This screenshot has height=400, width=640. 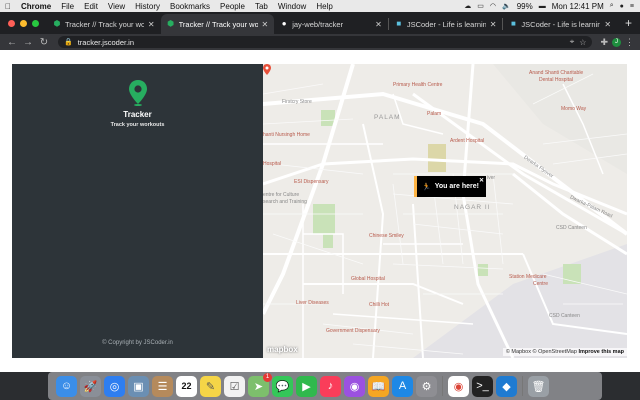 What do you see at coordinates (138, 386) in the screenshot?
I see `photos-preview-icon: ▣` at bounding box center [138, 386].